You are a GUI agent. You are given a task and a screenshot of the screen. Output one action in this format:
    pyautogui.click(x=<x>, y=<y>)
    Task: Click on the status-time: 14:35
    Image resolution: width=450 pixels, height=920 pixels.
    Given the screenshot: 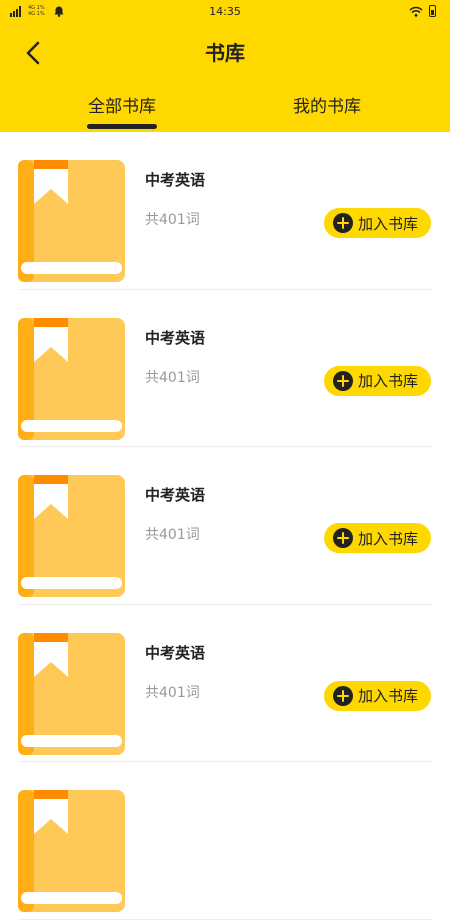 What is the action you would take?
    pyautogui.click(x=225, y=11)
    